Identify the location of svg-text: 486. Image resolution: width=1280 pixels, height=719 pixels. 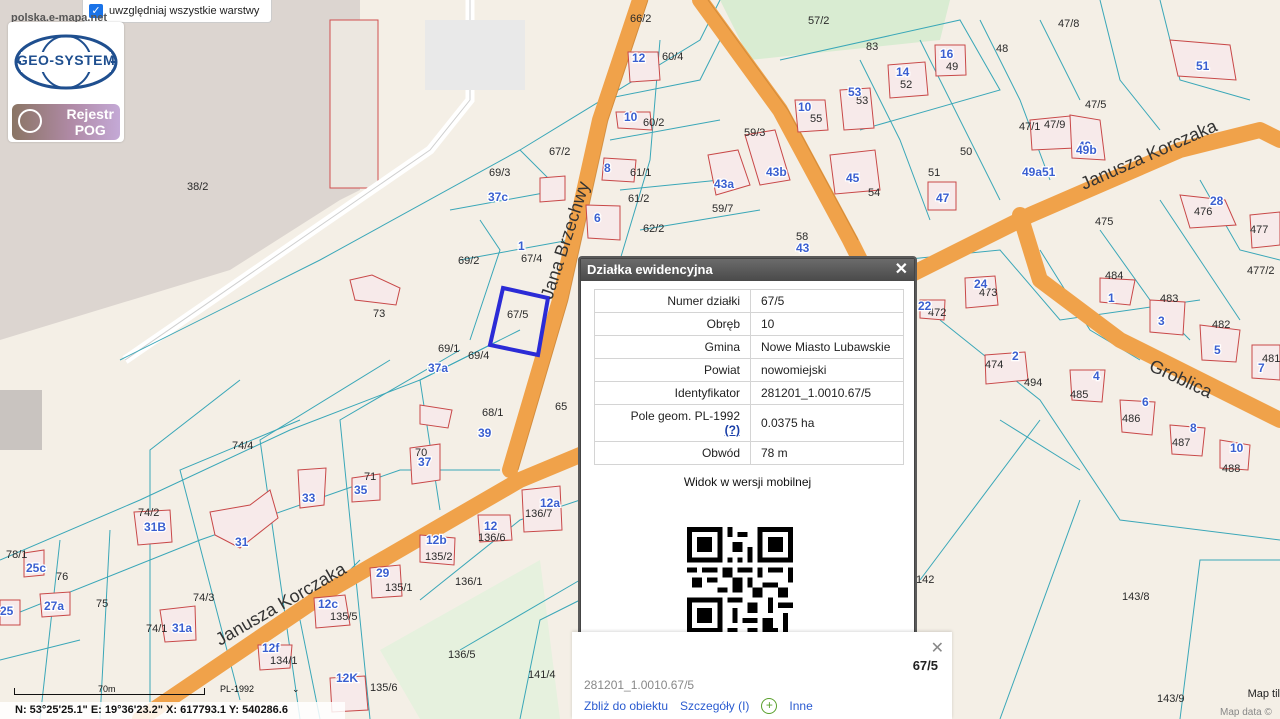
(1131, 419).